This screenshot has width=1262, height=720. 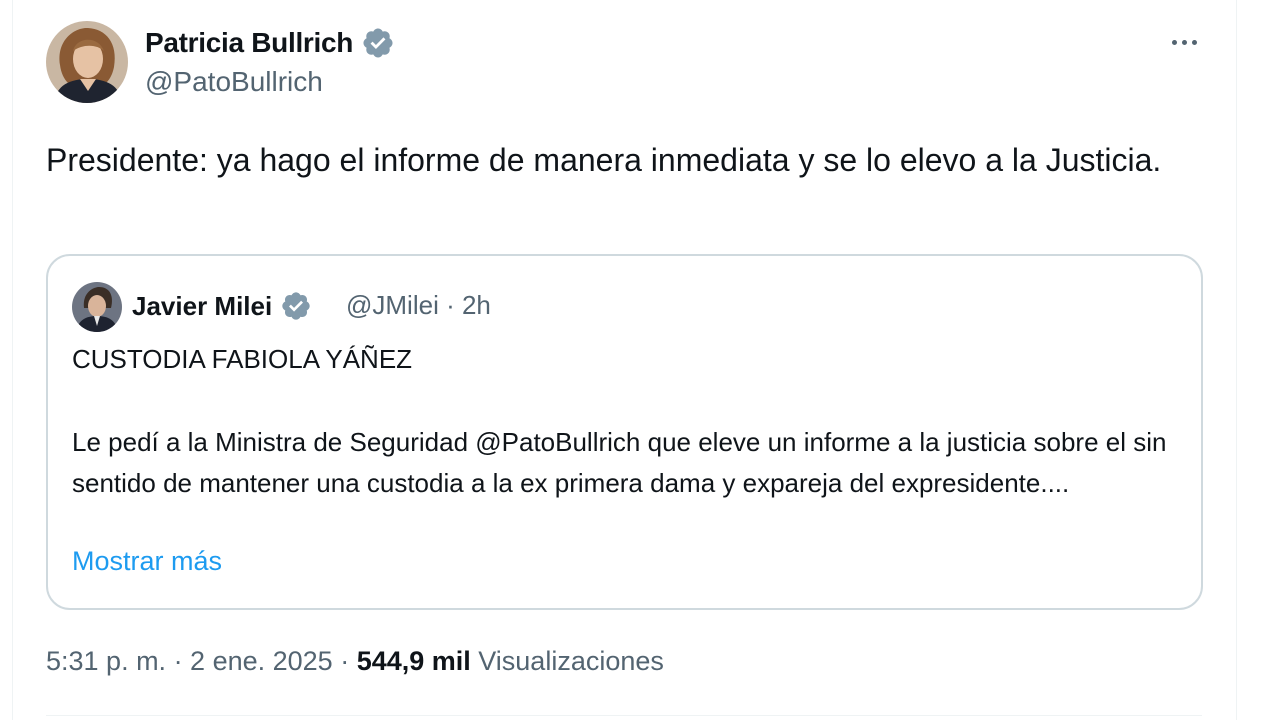 I want to click on author-name-row: Patricia Bullrich, so click(x=270, y=43).